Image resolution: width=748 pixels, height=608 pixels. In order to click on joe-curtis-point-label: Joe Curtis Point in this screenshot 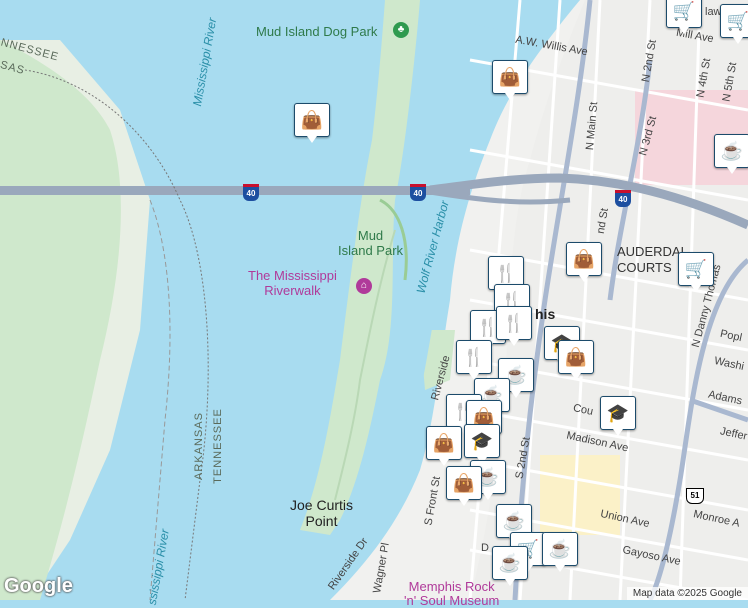, I will do `click(322, 513)`.